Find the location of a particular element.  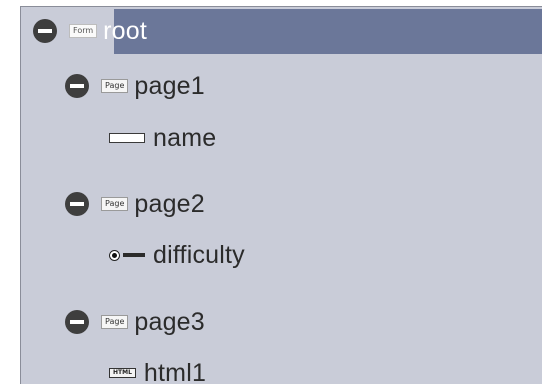

tree-node-root: Form root is located at coordinates (90, 31).